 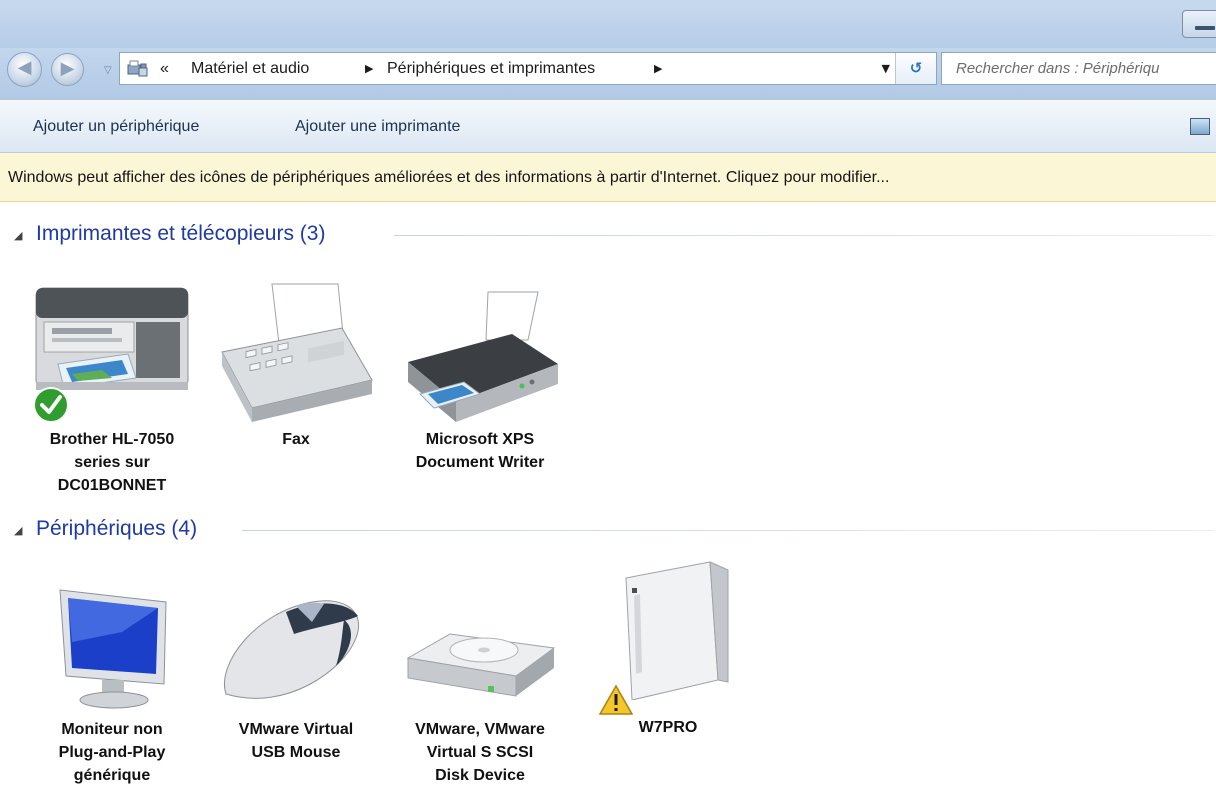 What do you see at coordinates (608, 24) in the screenshot?
I see `title-bar` at bounding box center [608, 24].